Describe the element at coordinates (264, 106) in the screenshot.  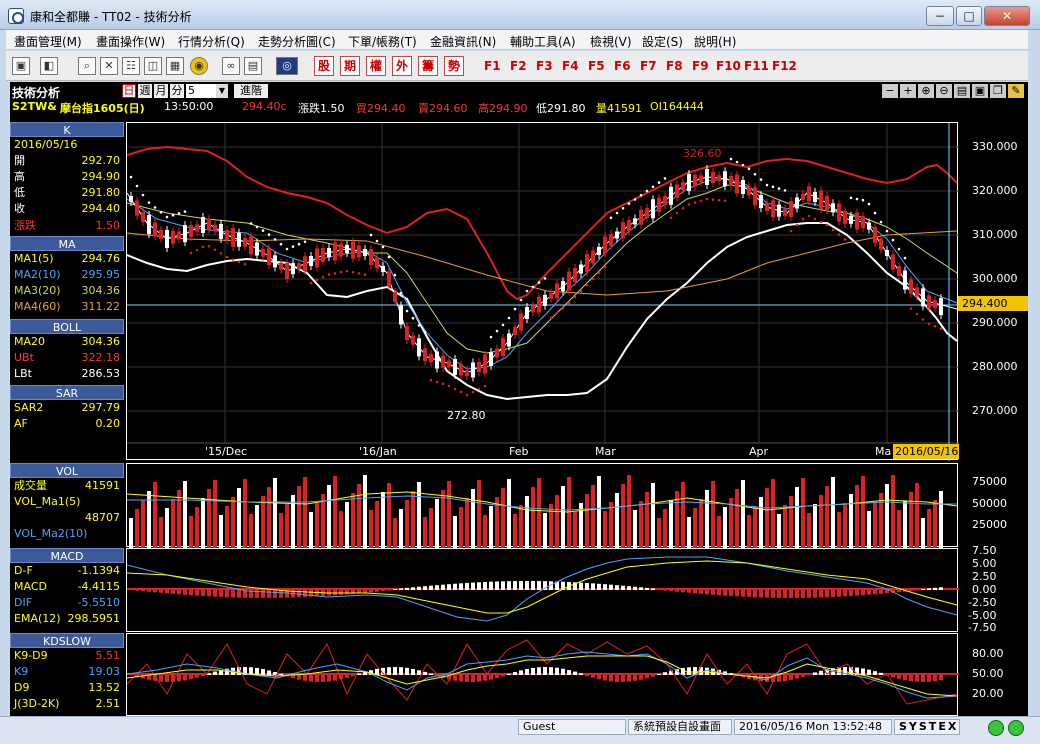
I see `quote-price: 294.40c` at that location.